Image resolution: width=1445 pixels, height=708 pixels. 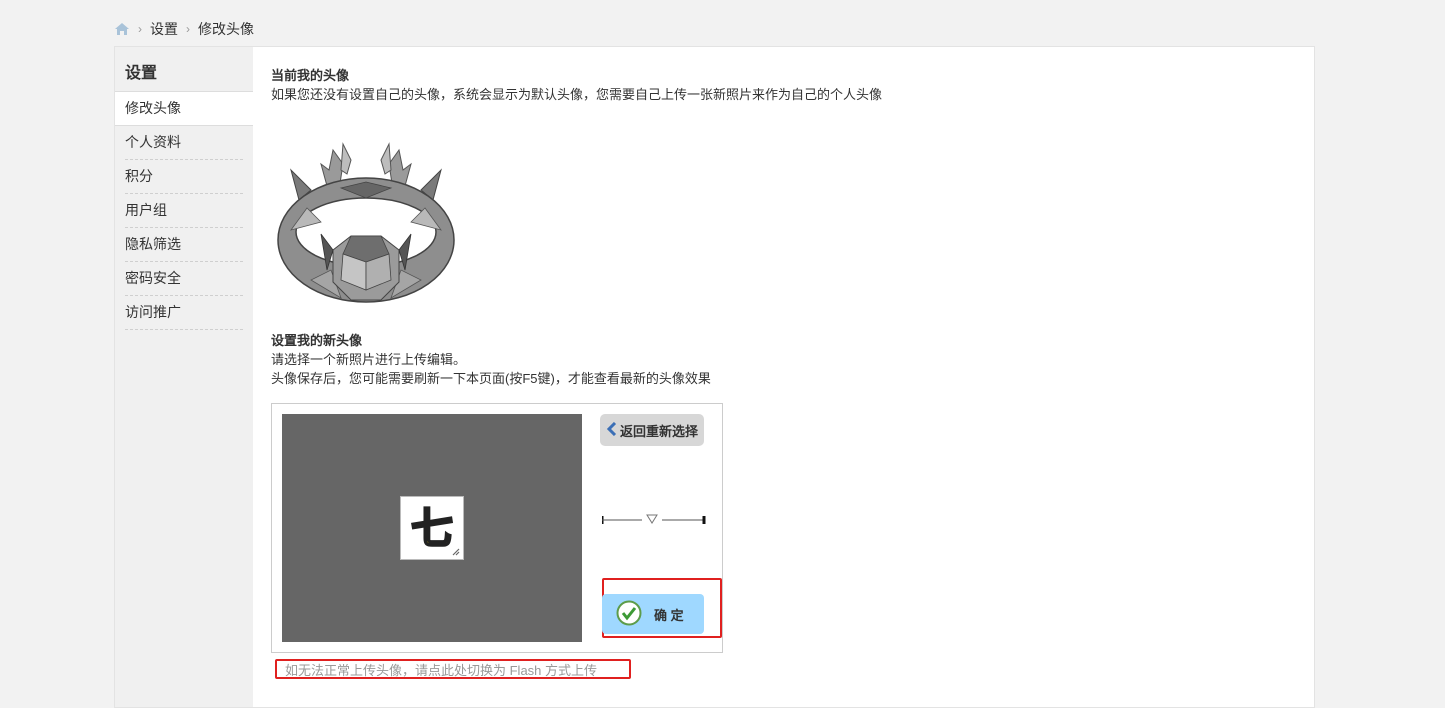 What do you see at coordinates (184, 143) in the screenshot?
I see `sidebar-item-profile: 个人资料` at bounding box center [184, 143].